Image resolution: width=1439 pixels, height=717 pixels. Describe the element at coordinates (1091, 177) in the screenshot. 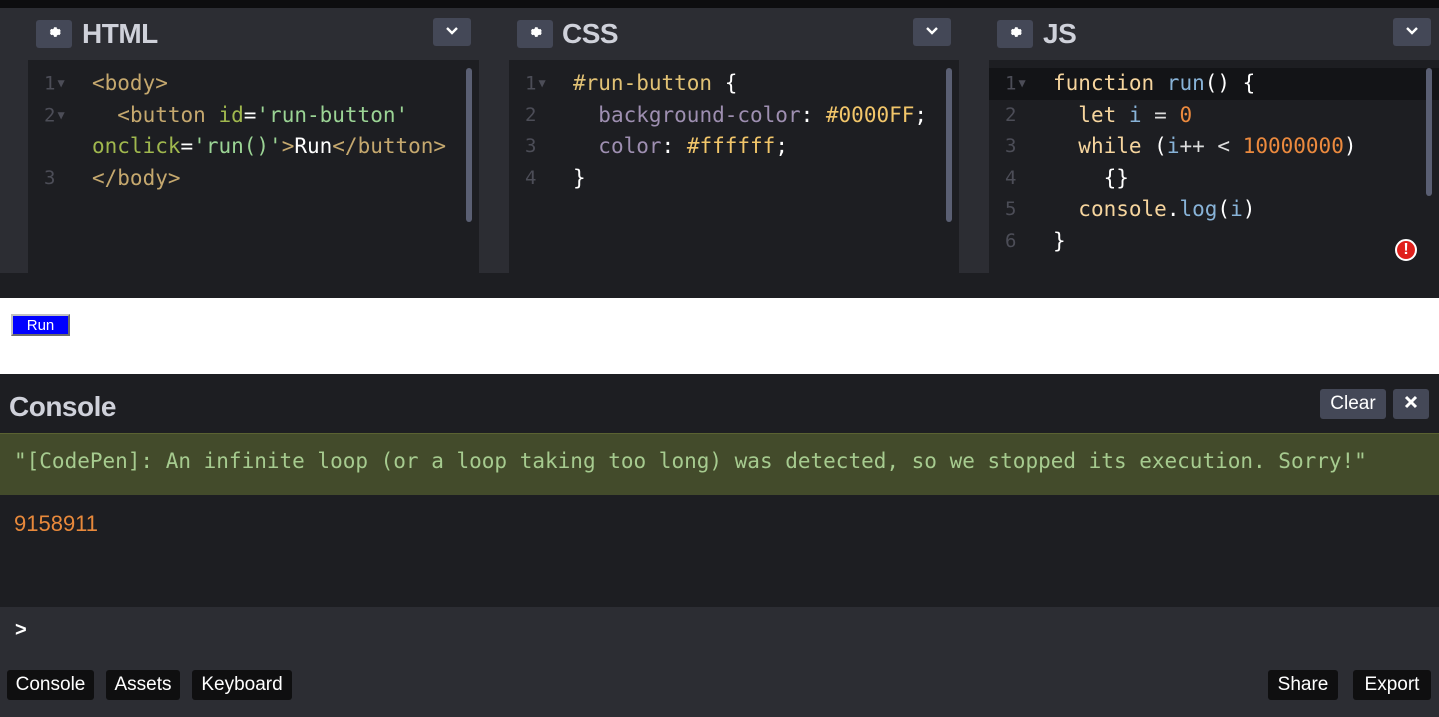

I see `code-token: {}` at that location.